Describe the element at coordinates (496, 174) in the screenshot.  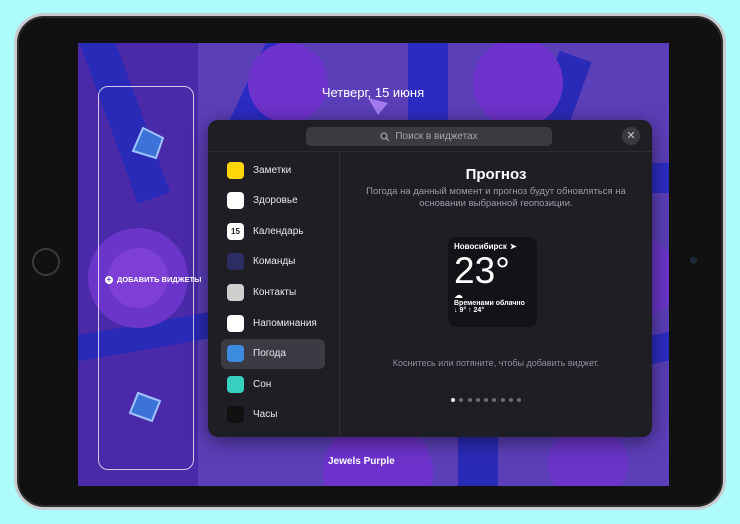
I see `widget-detail-title: Прогноз` at that location.